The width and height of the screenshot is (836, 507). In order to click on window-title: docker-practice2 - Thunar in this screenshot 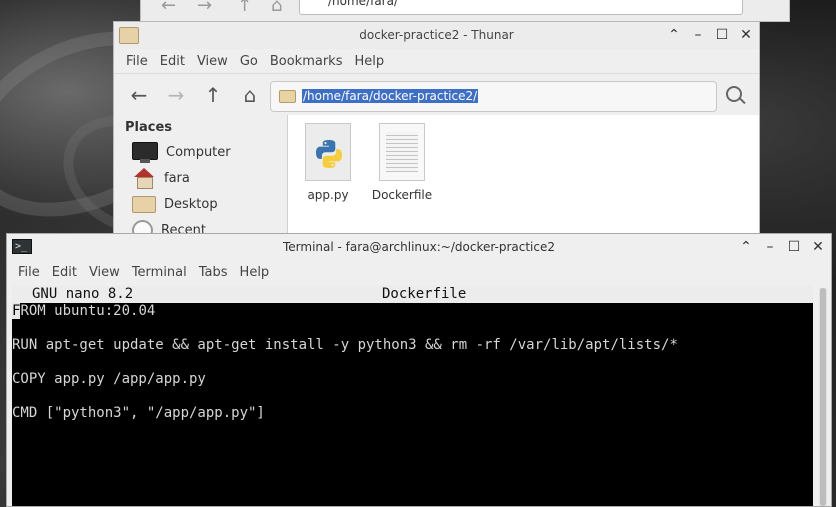, I will do `click(436, 35)`.